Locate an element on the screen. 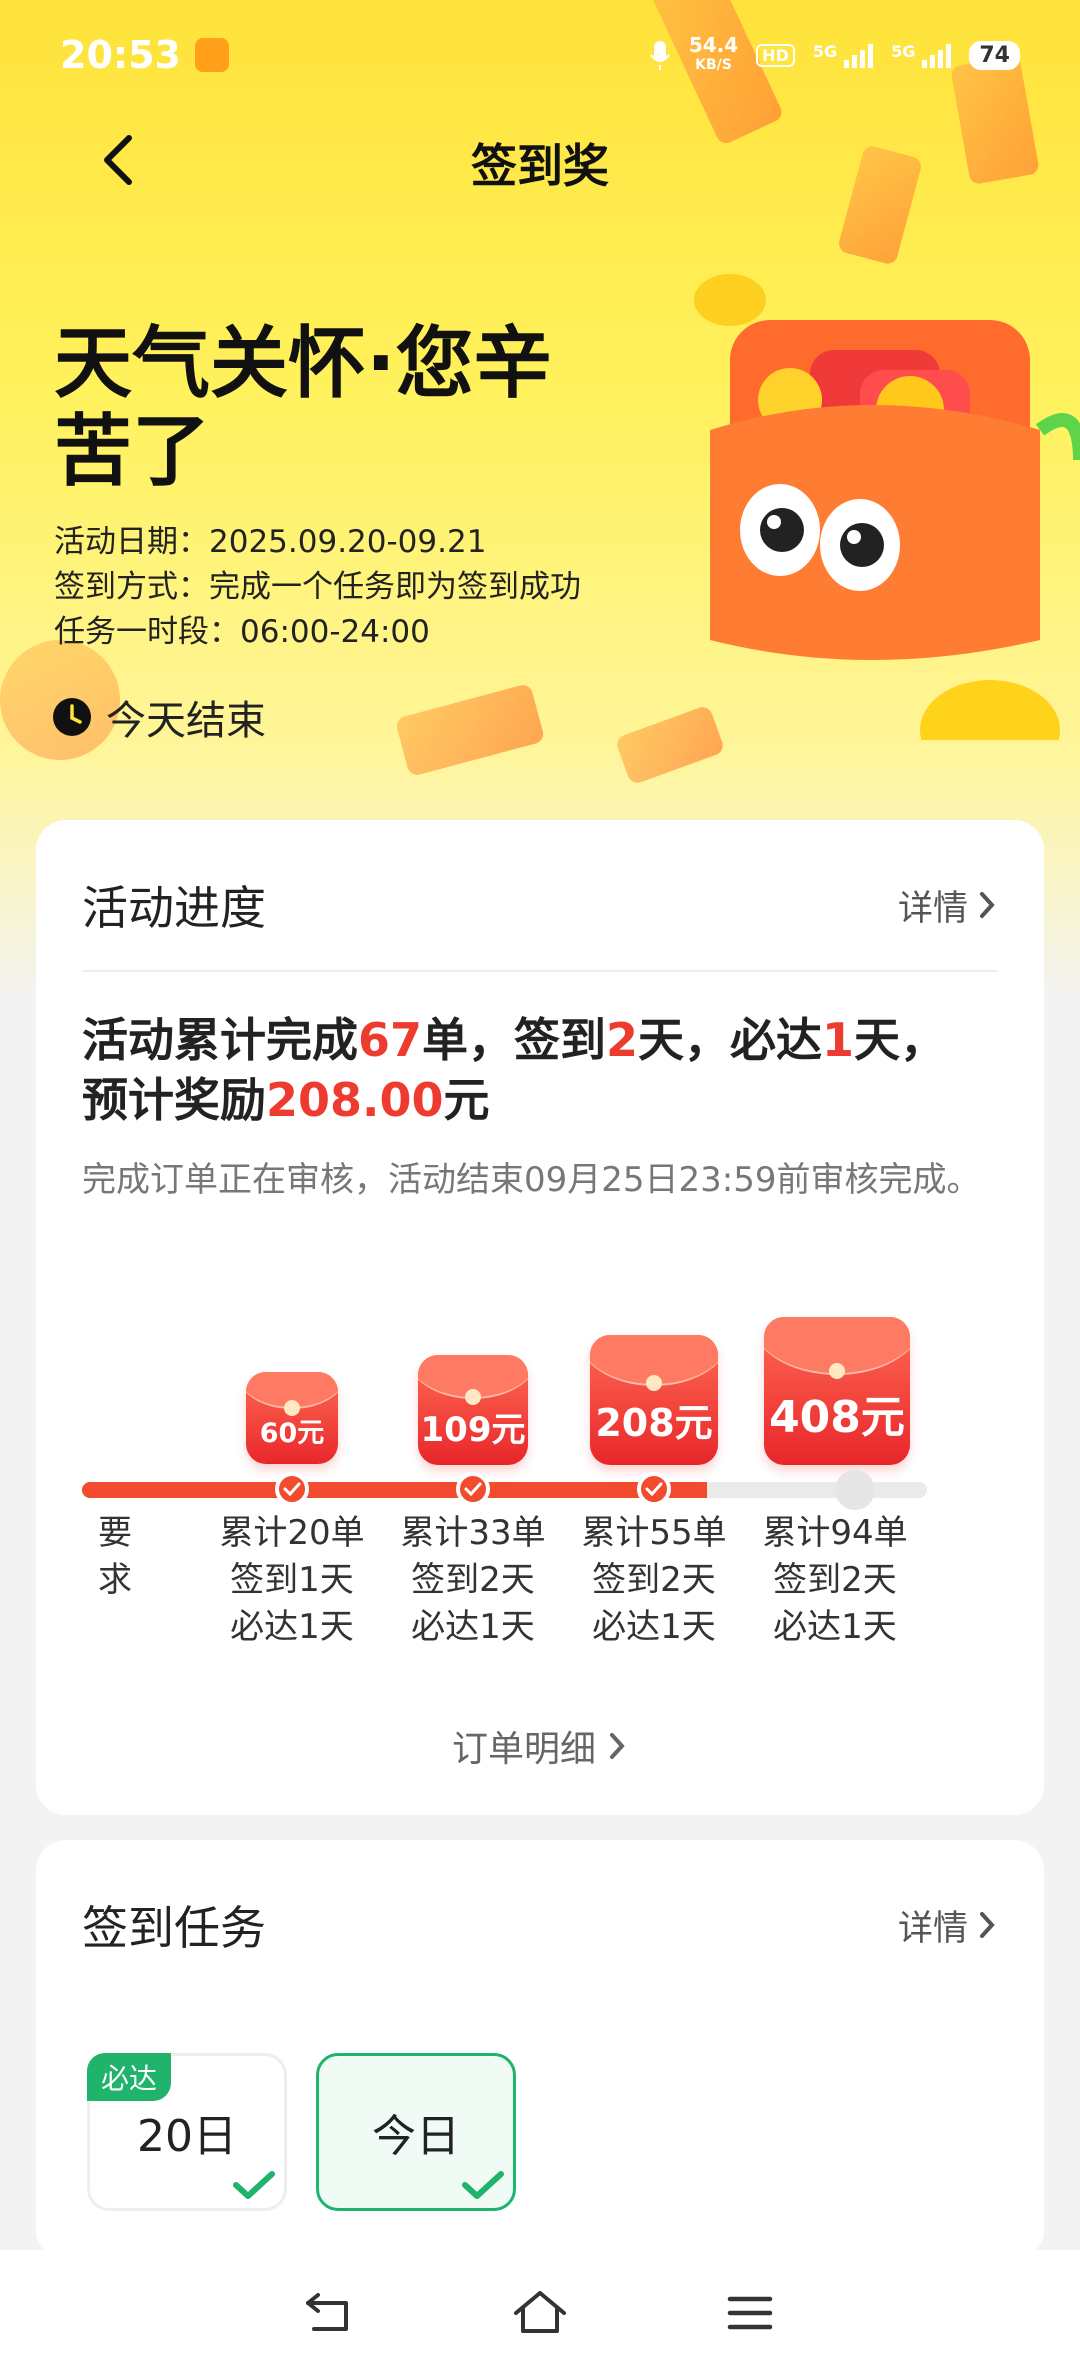 The height and width of the screenshot is (2376, 1080). divider is located at coordinates (540, 971).